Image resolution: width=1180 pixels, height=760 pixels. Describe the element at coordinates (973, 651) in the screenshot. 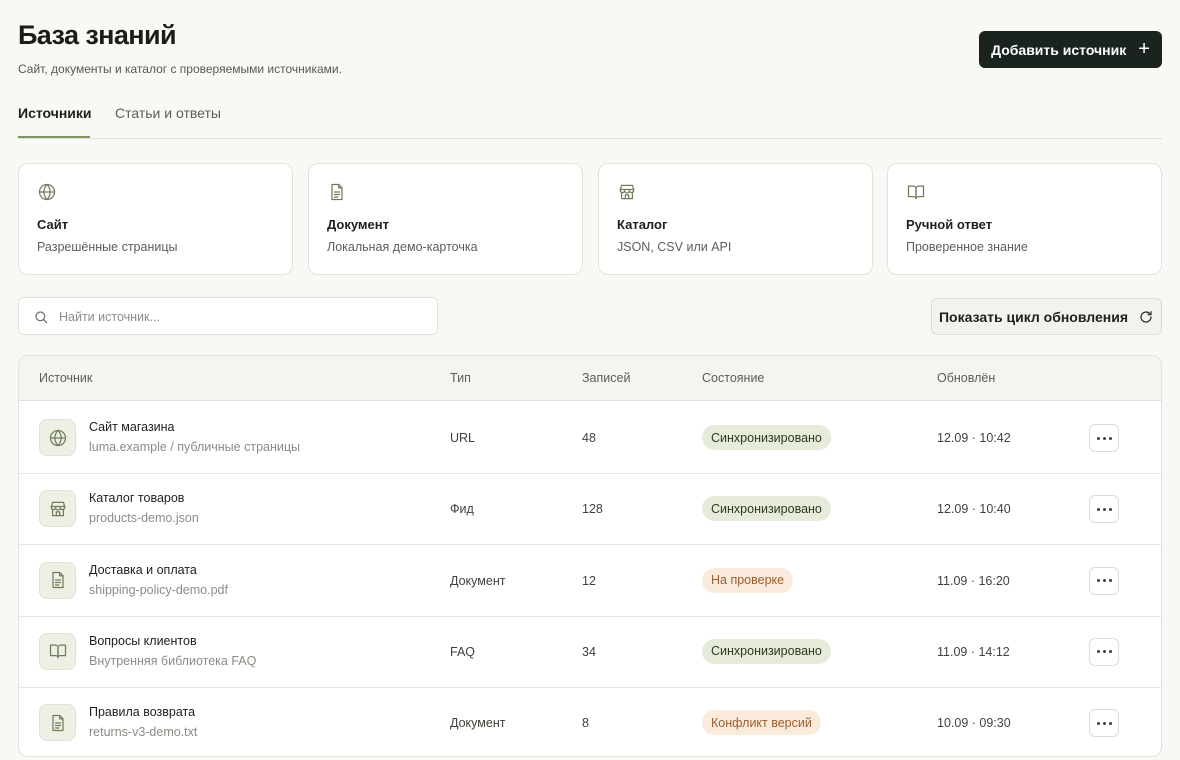

I see `updated-at: 11.09 · 14:12` at that location.